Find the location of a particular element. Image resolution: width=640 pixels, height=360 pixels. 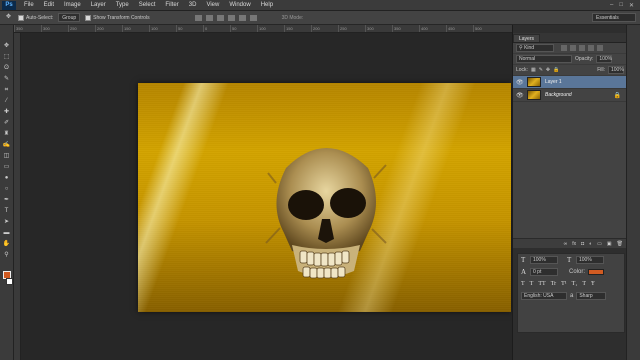

antialias-dropdown: Sharp is located at coordinates (591, 296).